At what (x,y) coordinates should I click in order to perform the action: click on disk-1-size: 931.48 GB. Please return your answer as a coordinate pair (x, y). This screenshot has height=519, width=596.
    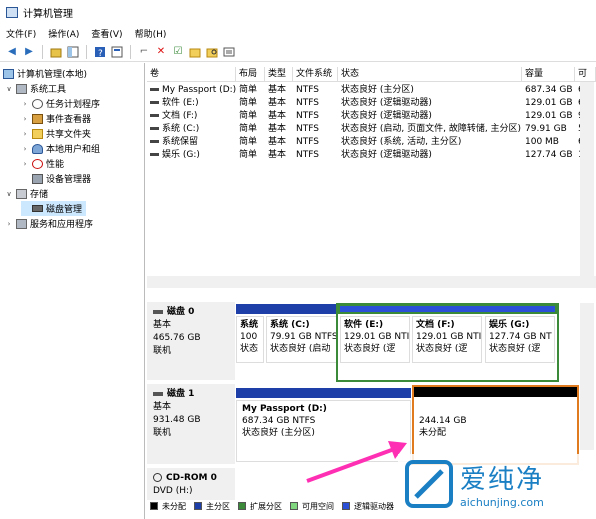
    Looking at the image, I should click on (177, 420).